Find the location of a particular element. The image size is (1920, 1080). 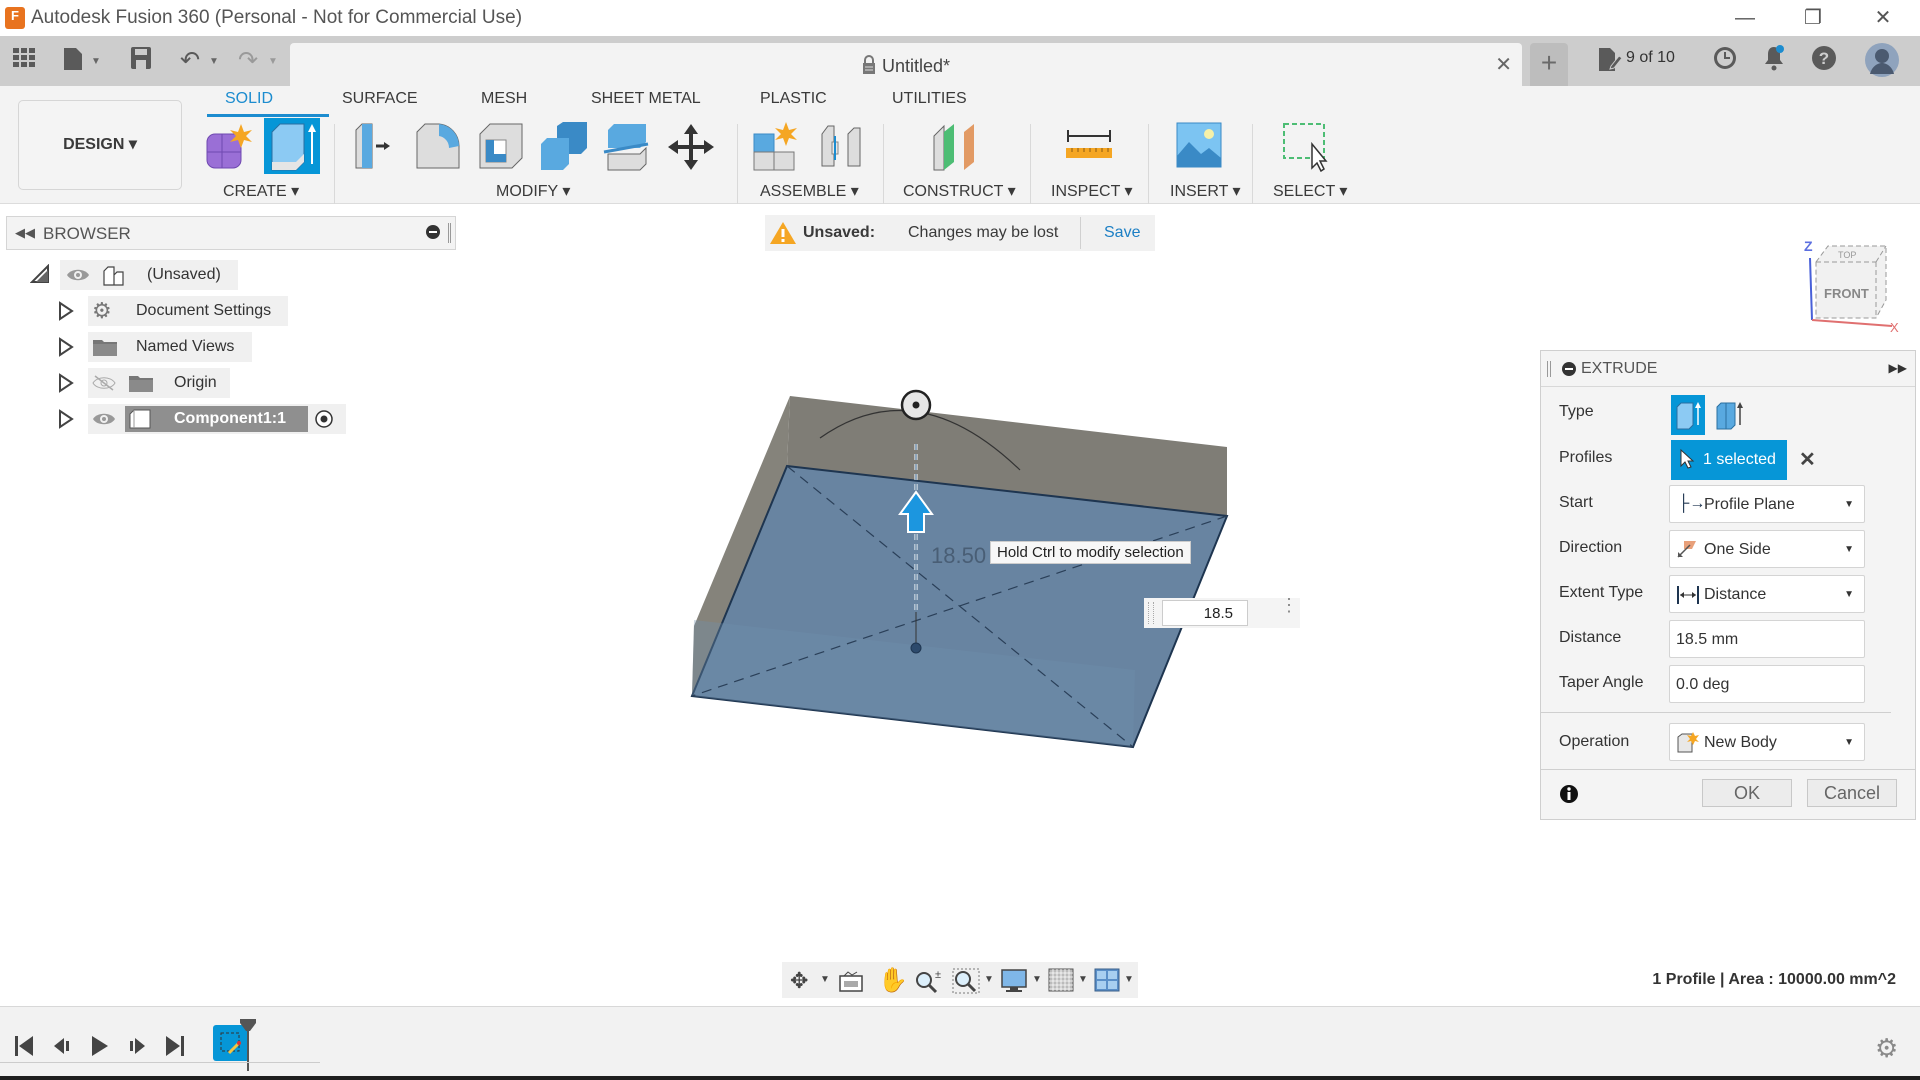

taper-angle-input: 0.0 deg is located at coordinates (1767, 684).